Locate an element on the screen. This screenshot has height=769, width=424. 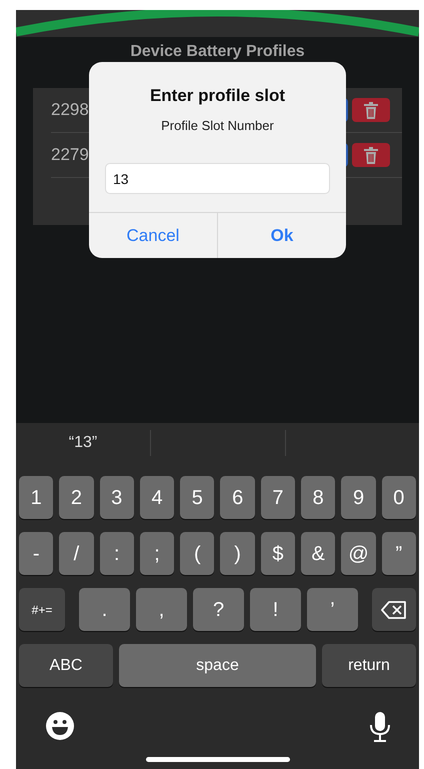
backspace-icon is located at coordinates (394, 610).